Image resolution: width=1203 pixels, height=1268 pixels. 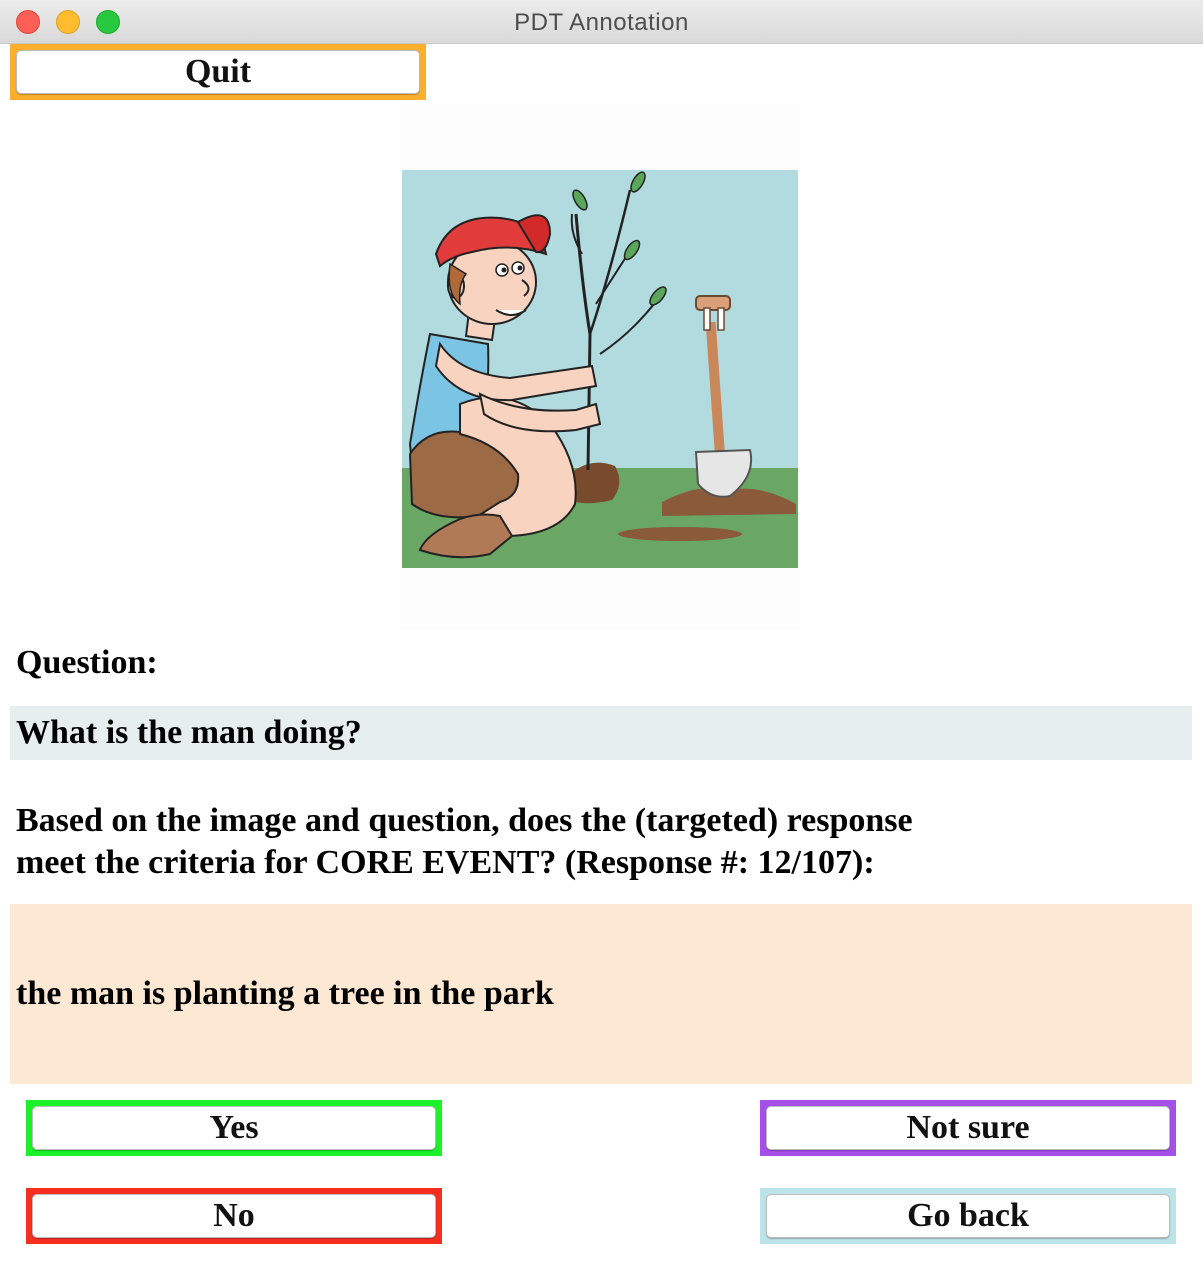 I want to click on question-text-box: What is the man doing?, so click(x=601, y=733).